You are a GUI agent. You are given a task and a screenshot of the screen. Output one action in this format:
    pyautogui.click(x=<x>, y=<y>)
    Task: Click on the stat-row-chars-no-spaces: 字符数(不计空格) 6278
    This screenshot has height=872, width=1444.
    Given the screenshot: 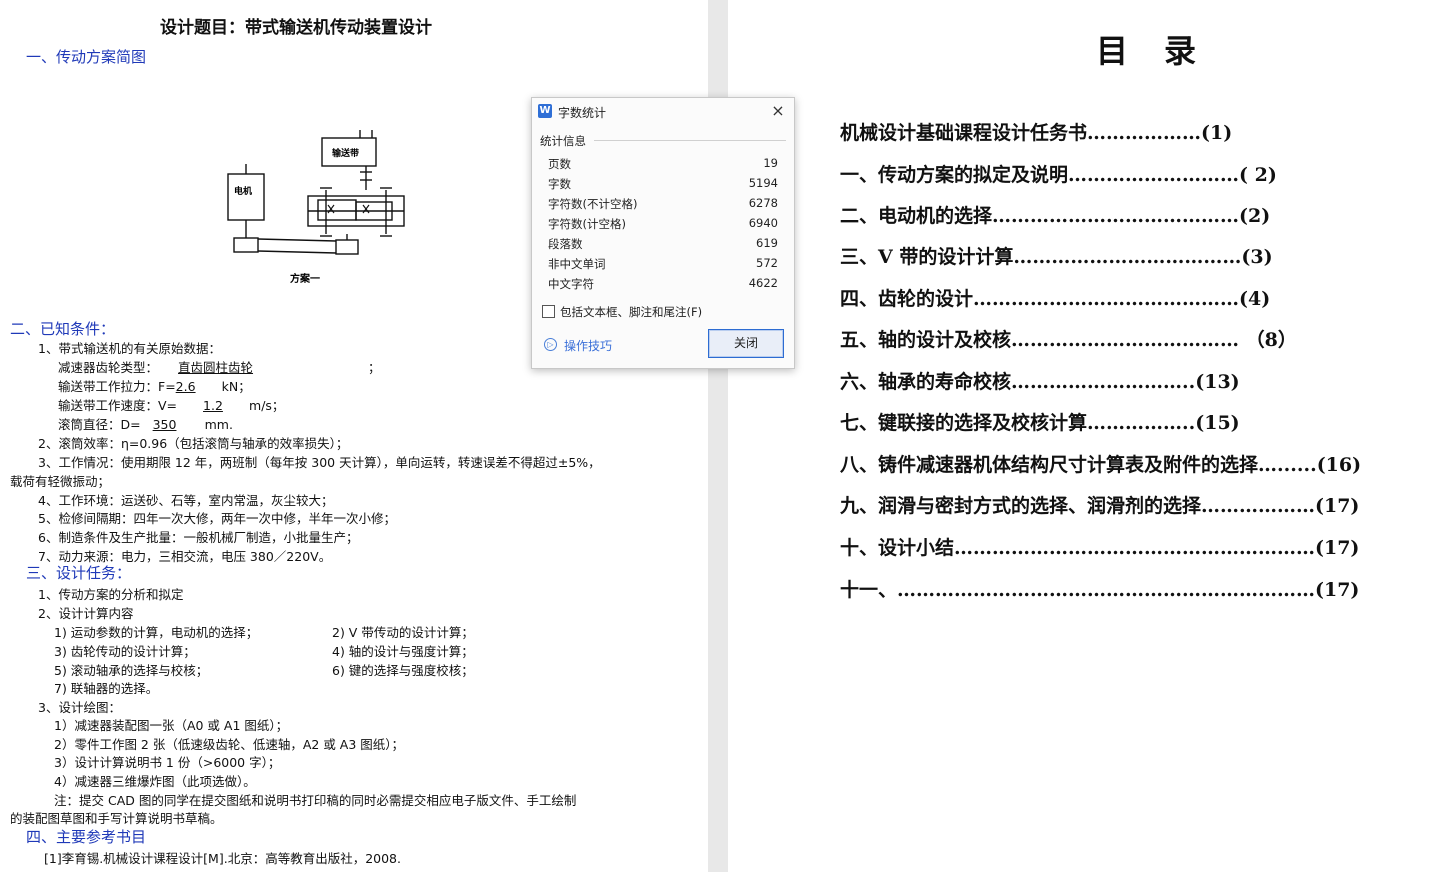 What is the action you would take?
    pyautogui.click(x=663, y=205)
    